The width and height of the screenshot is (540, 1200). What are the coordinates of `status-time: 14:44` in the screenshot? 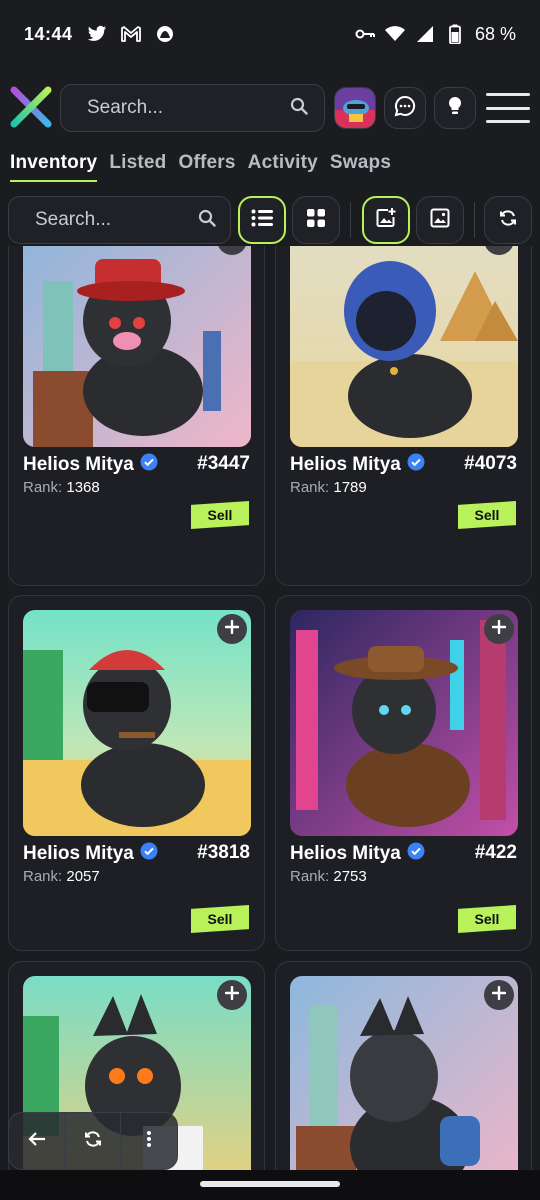 It's located at (48, 33).